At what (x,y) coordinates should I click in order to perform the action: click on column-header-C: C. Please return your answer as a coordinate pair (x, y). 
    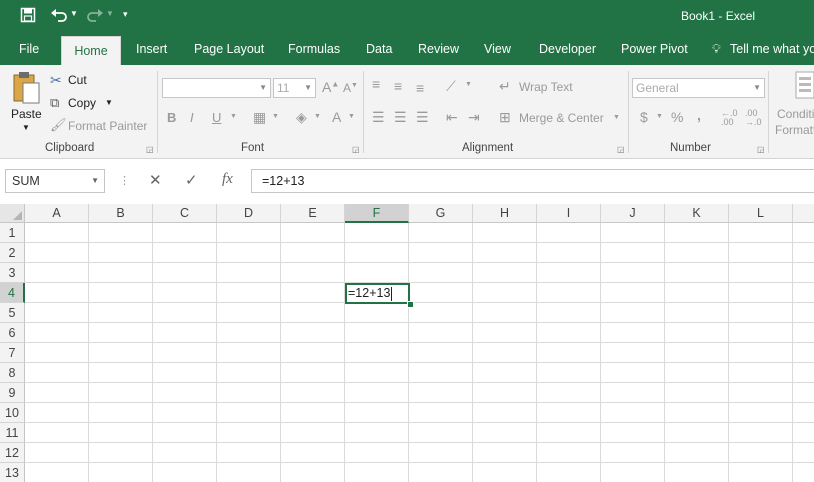
    Looking at the image, I should click on (185, 213).